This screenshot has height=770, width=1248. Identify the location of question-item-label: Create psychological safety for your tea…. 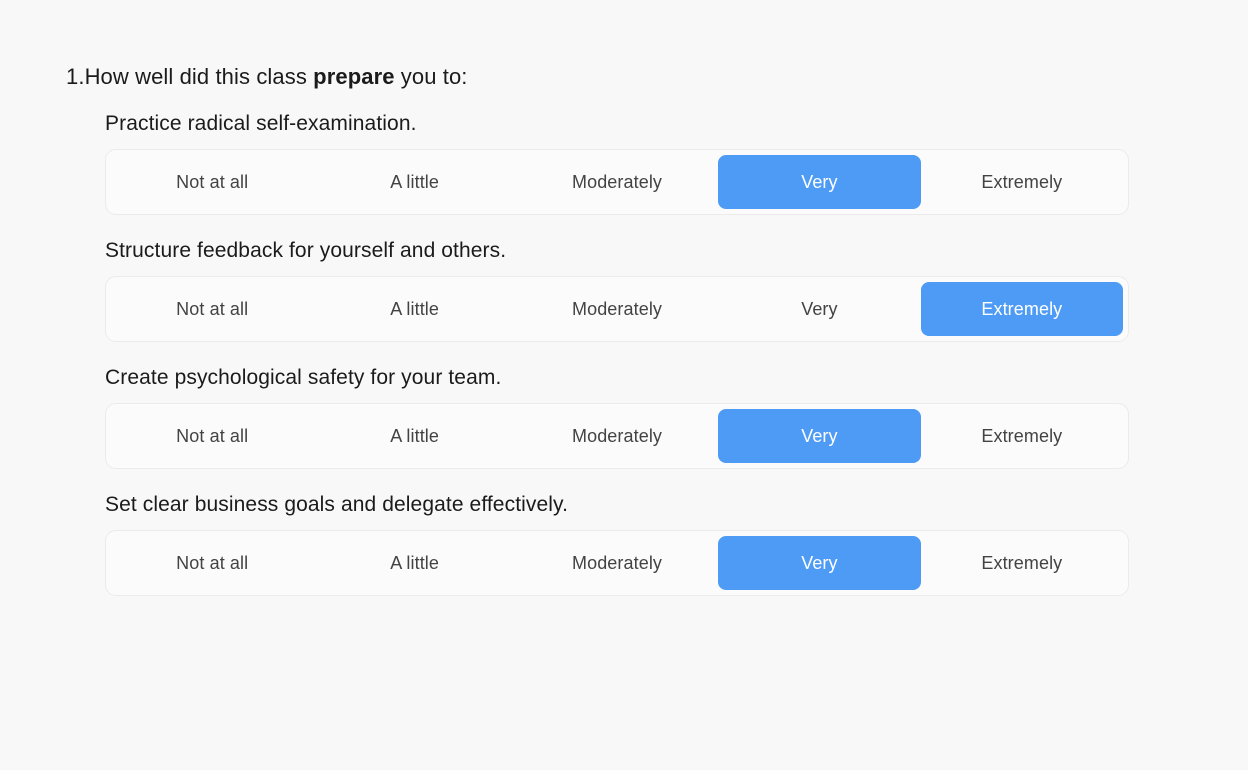
(303, 377).